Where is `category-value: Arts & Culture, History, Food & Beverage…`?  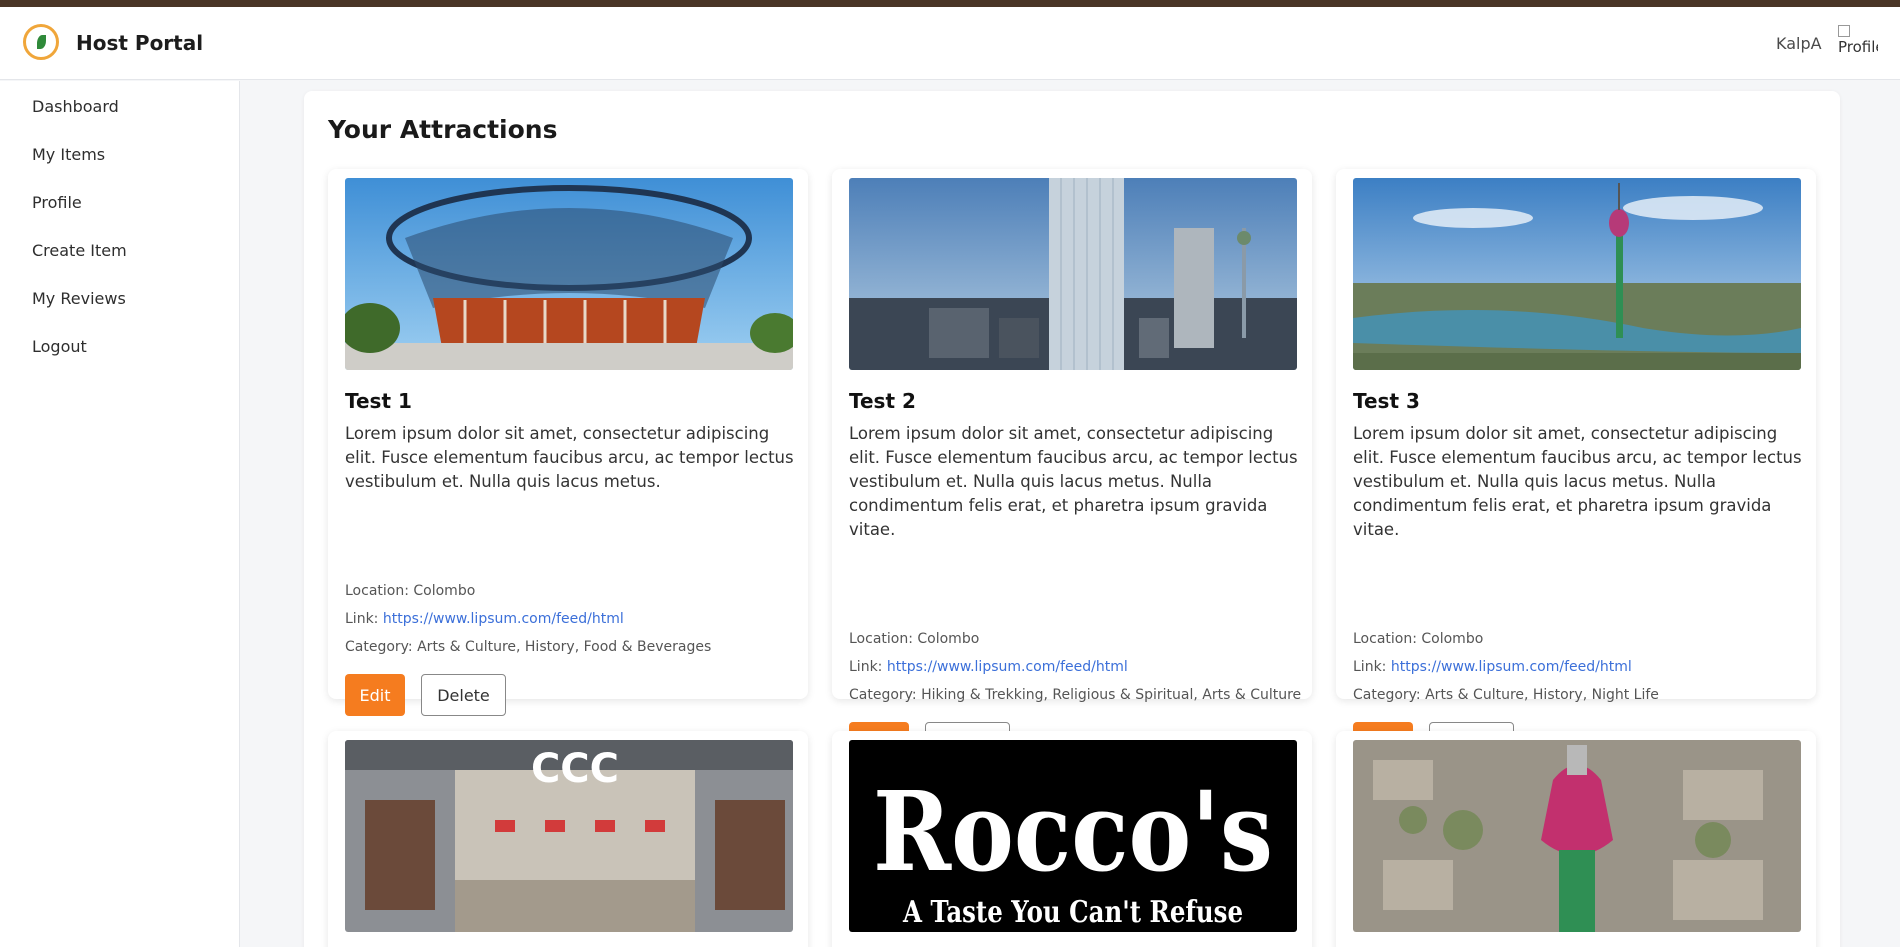
category-value: Arts & Culture, History, Food & Beverage… is located at coordinates (564, 647).